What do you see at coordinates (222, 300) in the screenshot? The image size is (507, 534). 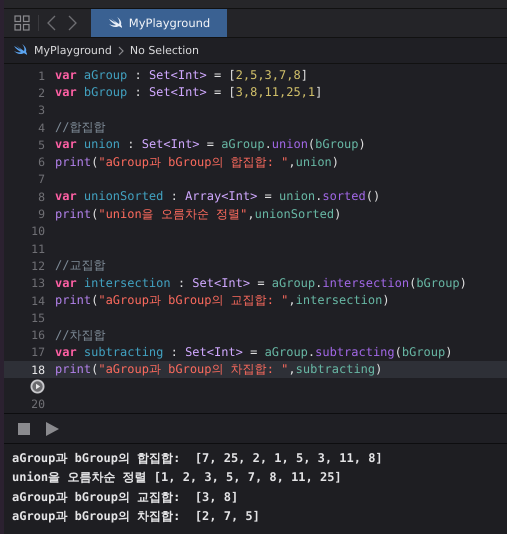 I see `code-line: print("aGroup과 bGroup의 교집합: ",intersection)` at bounding box center [222, 300].